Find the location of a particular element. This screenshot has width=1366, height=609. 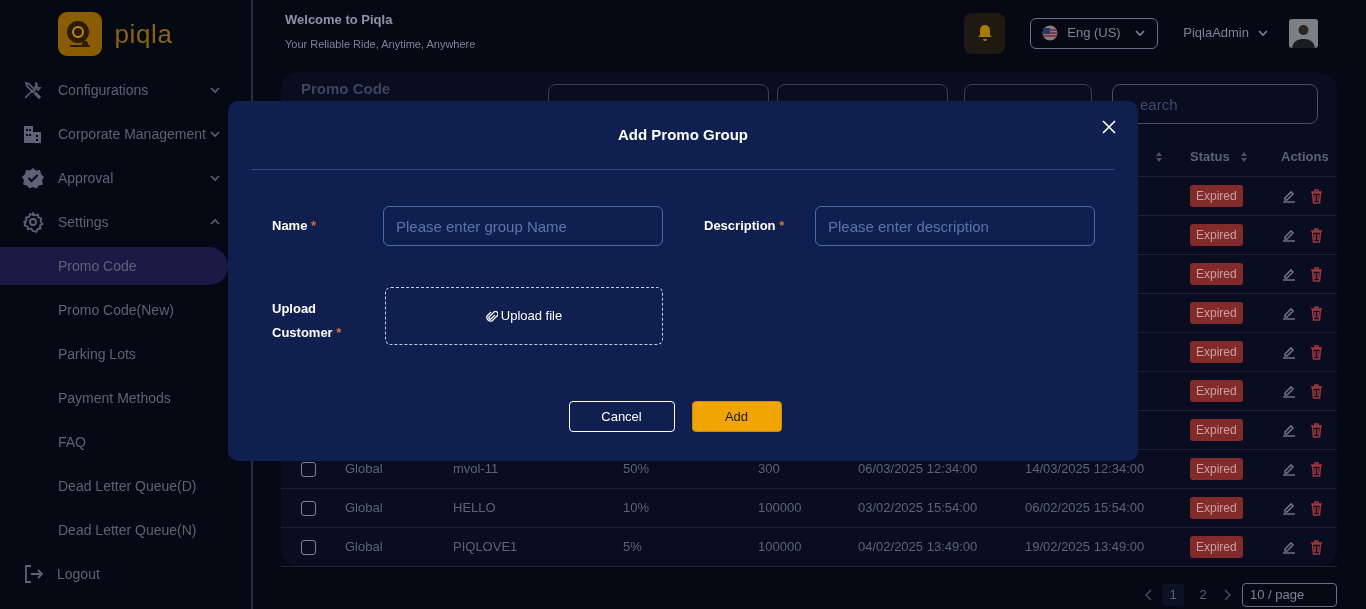

sidebar-item: Configurations is located at coordinates (125, 90).